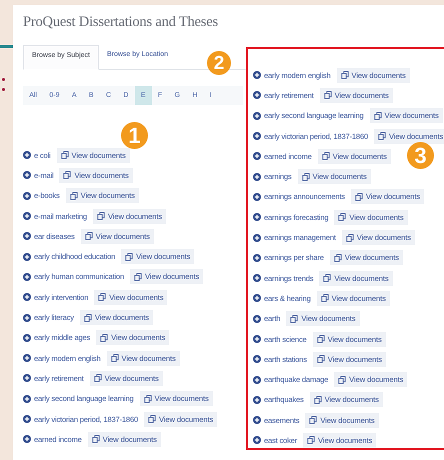 The height and width of the screenshot is (460, 444). I want to click on callout-badge: 2, so click(219, 63).